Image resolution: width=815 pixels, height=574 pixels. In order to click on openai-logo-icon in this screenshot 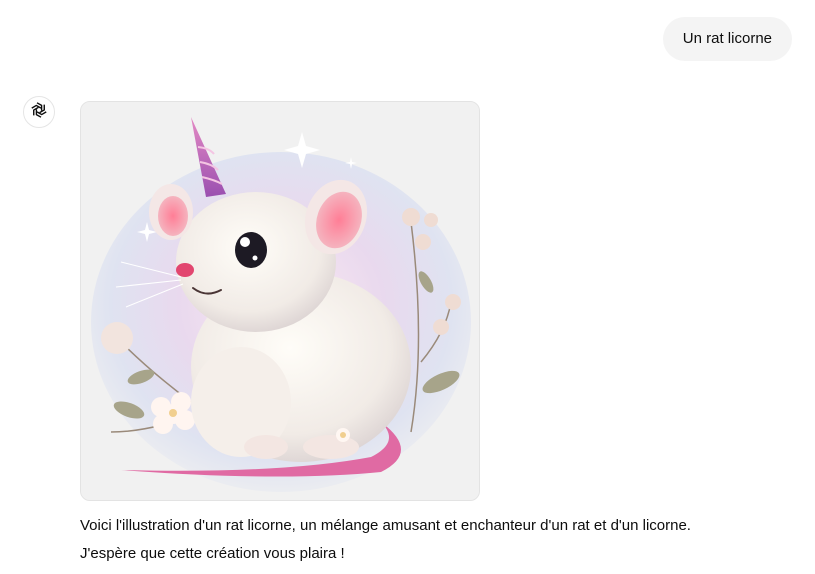, I will do `click(39, 112)`.